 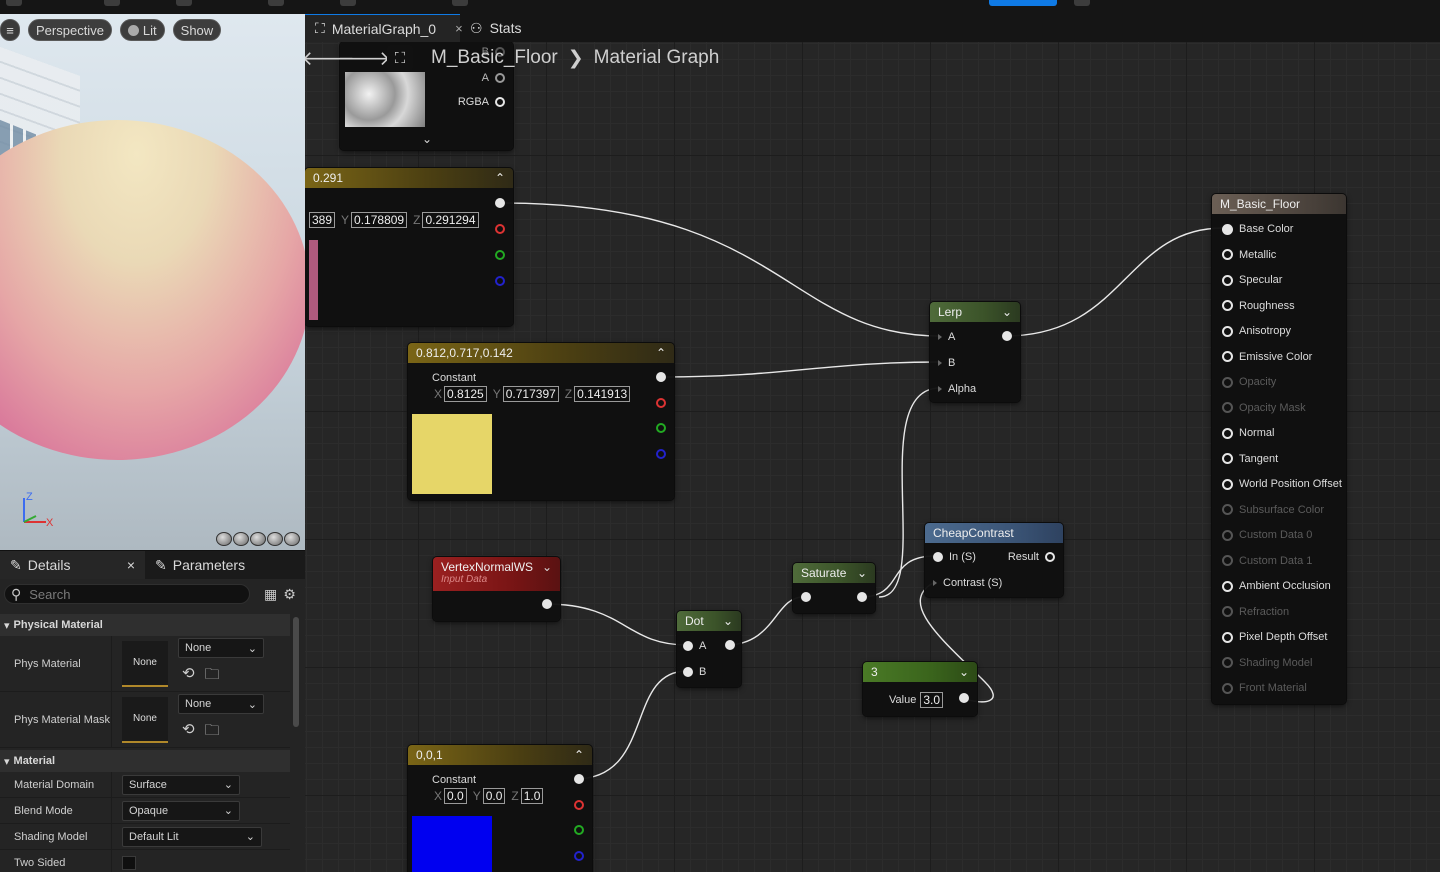 I want to click on field-x: 0.8125, so click(x=465, y=394).